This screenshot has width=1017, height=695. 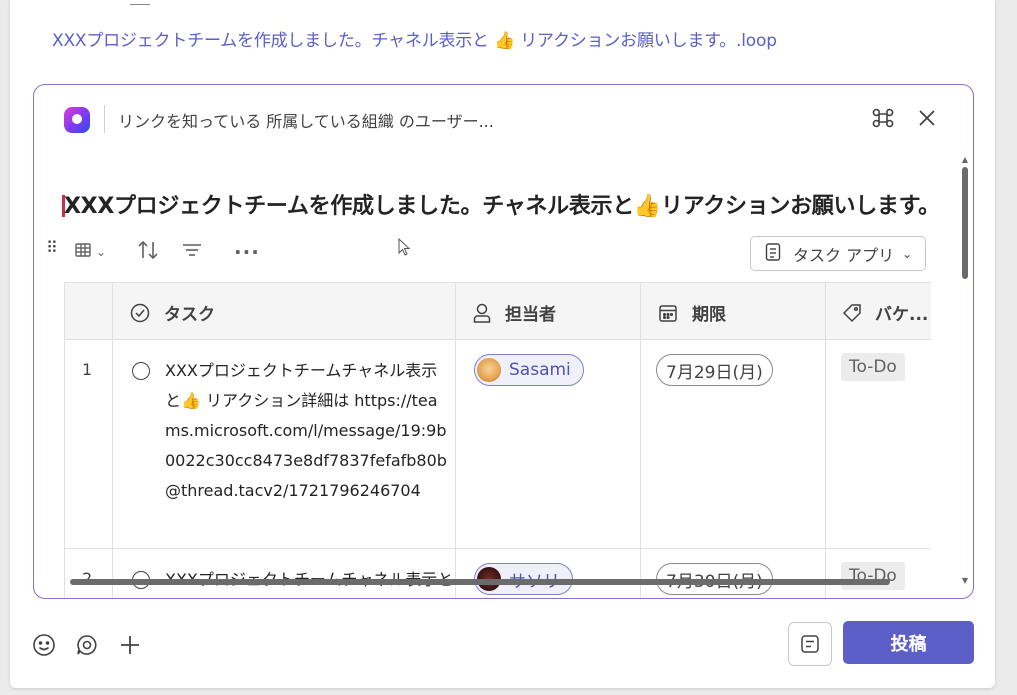 I want to click on sort-arrows-icon, so click(x=148, y=252).